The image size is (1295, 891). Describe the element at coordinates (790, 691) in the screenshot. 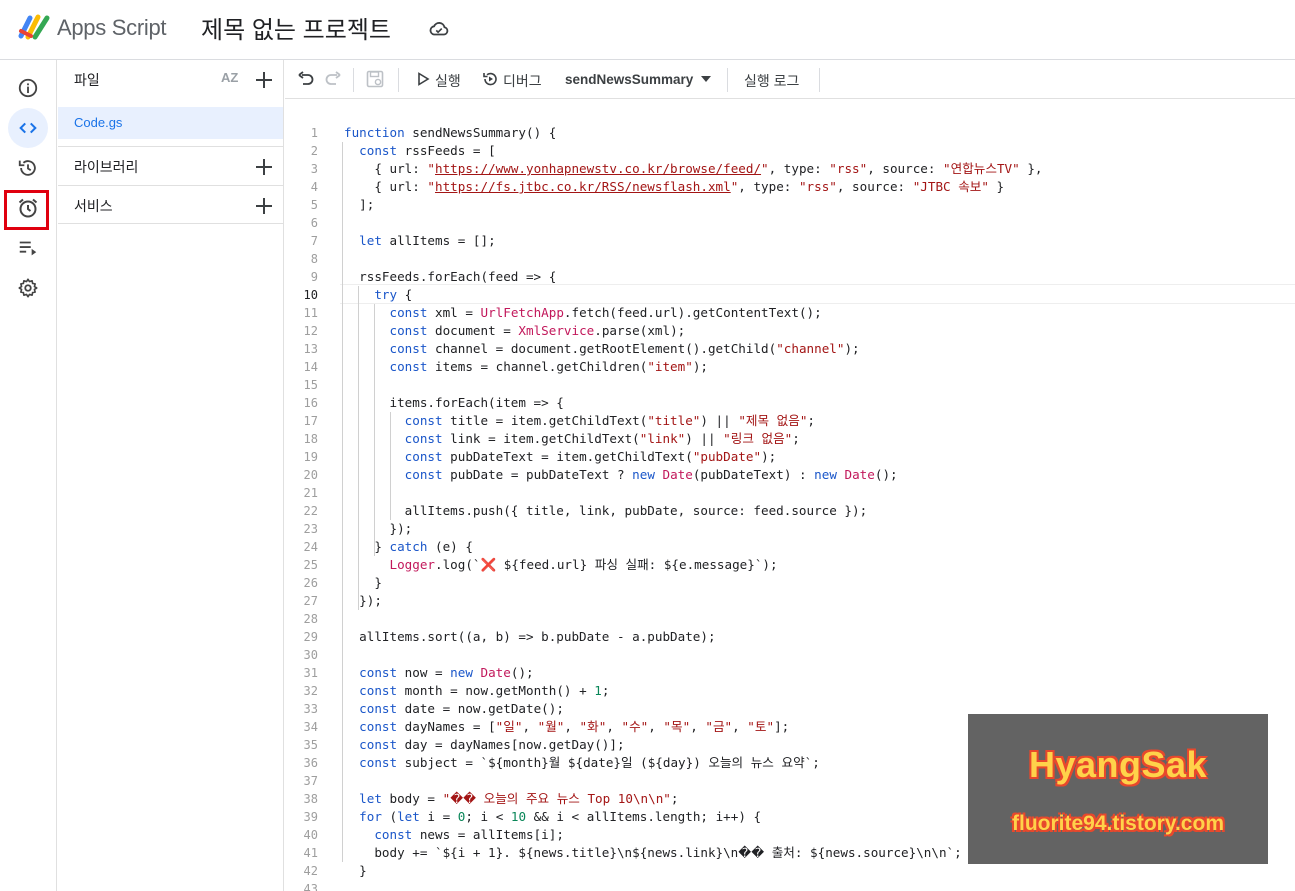

I see `code-line: 32 const month = now.getMonth() + 1;` at that location.